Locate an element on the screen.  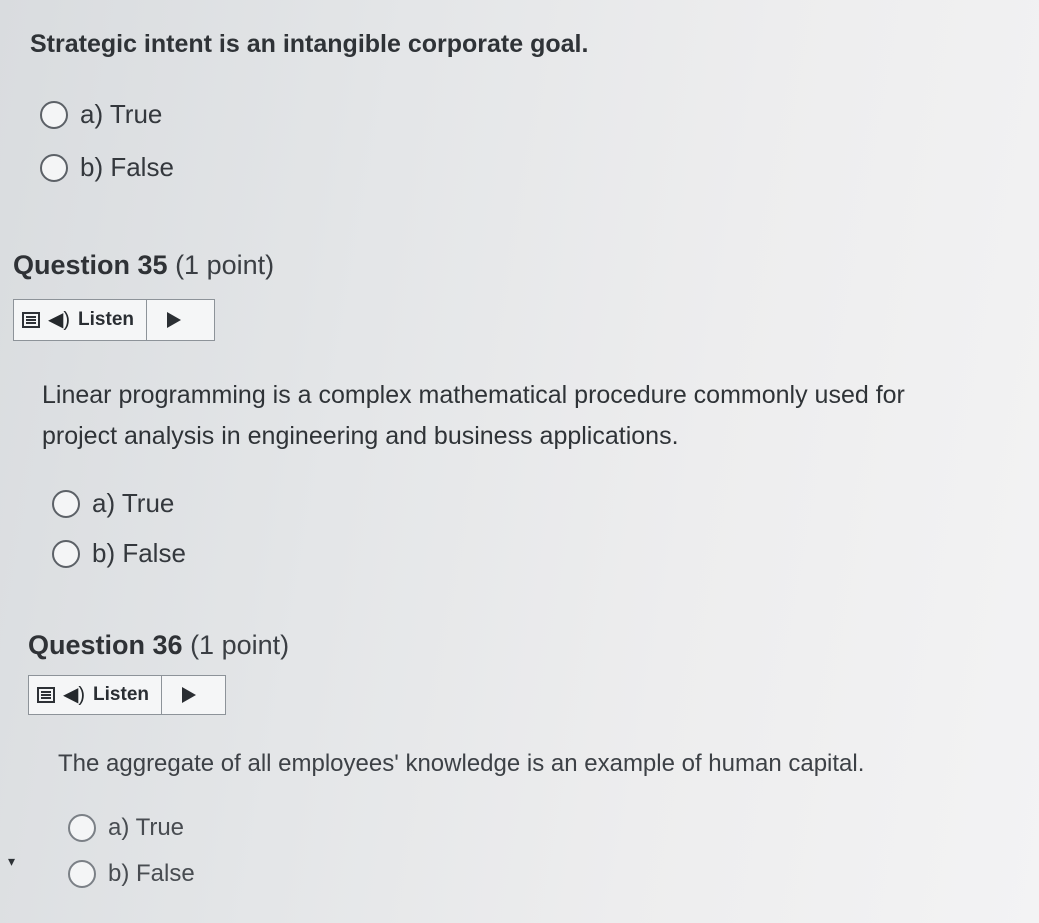
q34-option-false-label: b) False is located at coordinates (127, 167).